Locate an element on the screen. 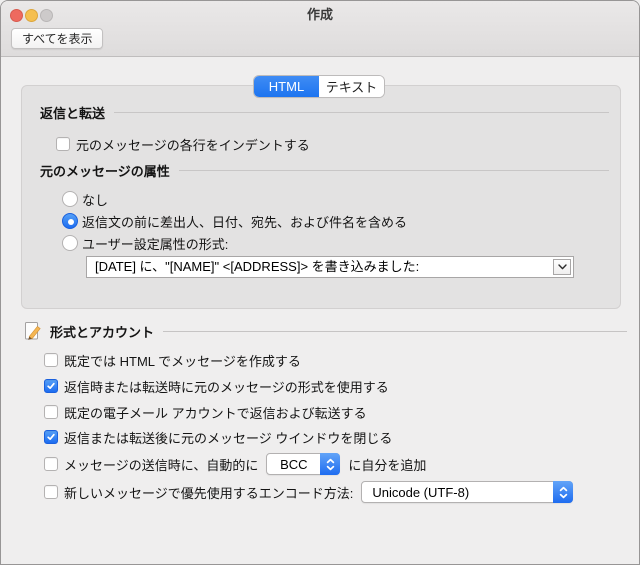 The height and width of the screenshot is (565, 640). attribution-include-row: 返信文の前に差出人、日付、宛先、および件名を含める is located at coordinates (234, 221).